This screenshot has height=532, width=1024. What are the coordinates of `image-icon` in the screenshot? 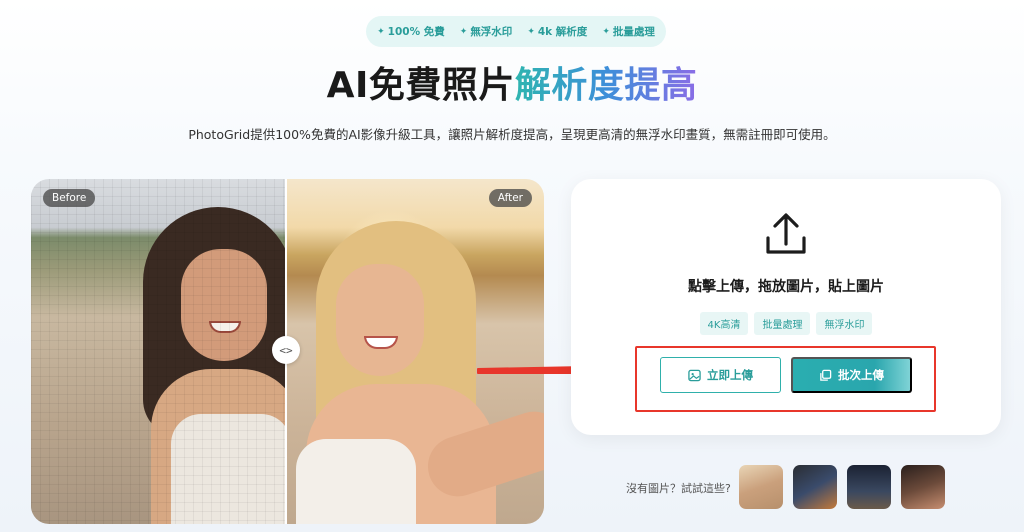 It's located at (694, 375).